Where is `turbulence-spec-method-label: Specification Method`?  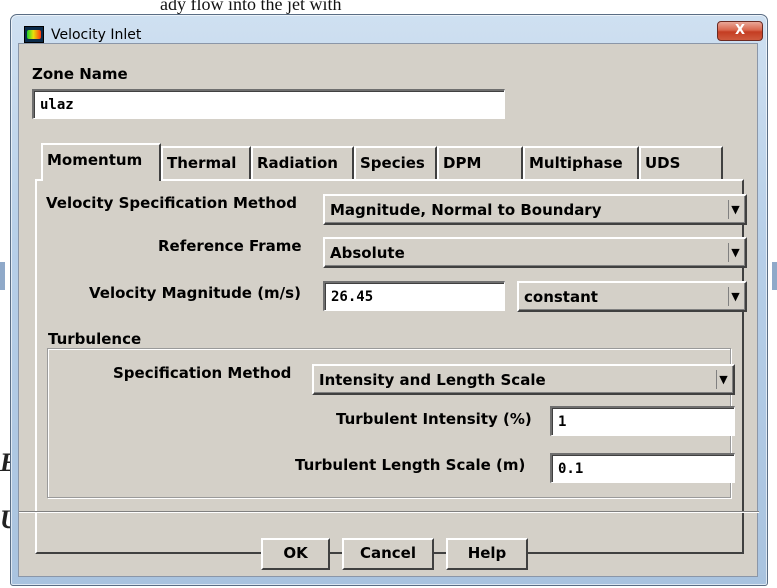
turbulence-spec-method-label: Specification Method is located at coordinates (202, 373).